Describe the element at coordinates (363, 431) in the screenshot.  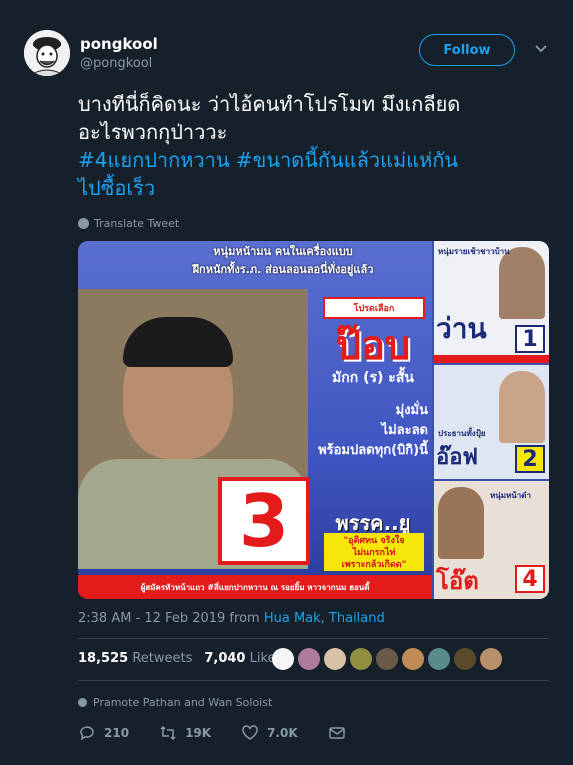
I see `candidate-slogan: มุ่งมั่น ไม่ละลด พร้อมปลดทุก(บิกิ)นี้` at that location.